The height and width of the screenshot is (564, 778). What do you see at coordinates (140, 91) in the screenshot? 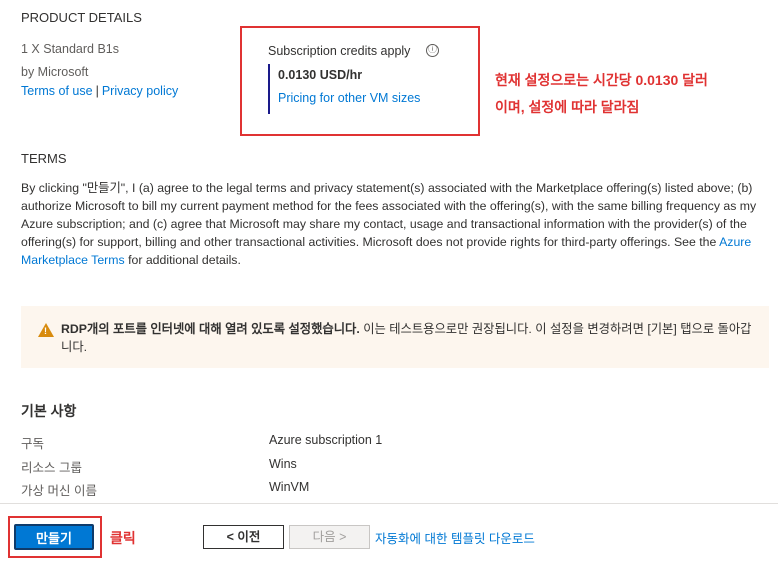
I see `privacy-policy-link: Privacy policy` at bounding box center [140, 91].